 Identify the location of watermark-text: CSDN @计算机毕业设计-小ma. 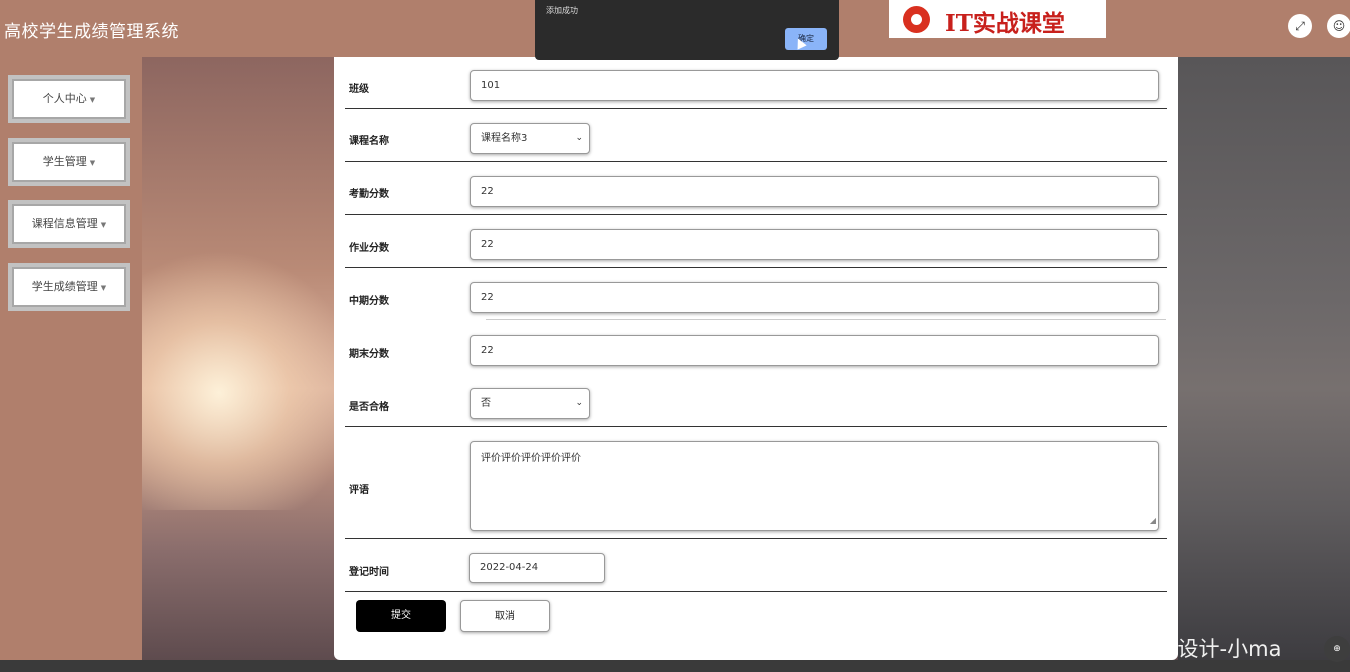
(1133, 649).